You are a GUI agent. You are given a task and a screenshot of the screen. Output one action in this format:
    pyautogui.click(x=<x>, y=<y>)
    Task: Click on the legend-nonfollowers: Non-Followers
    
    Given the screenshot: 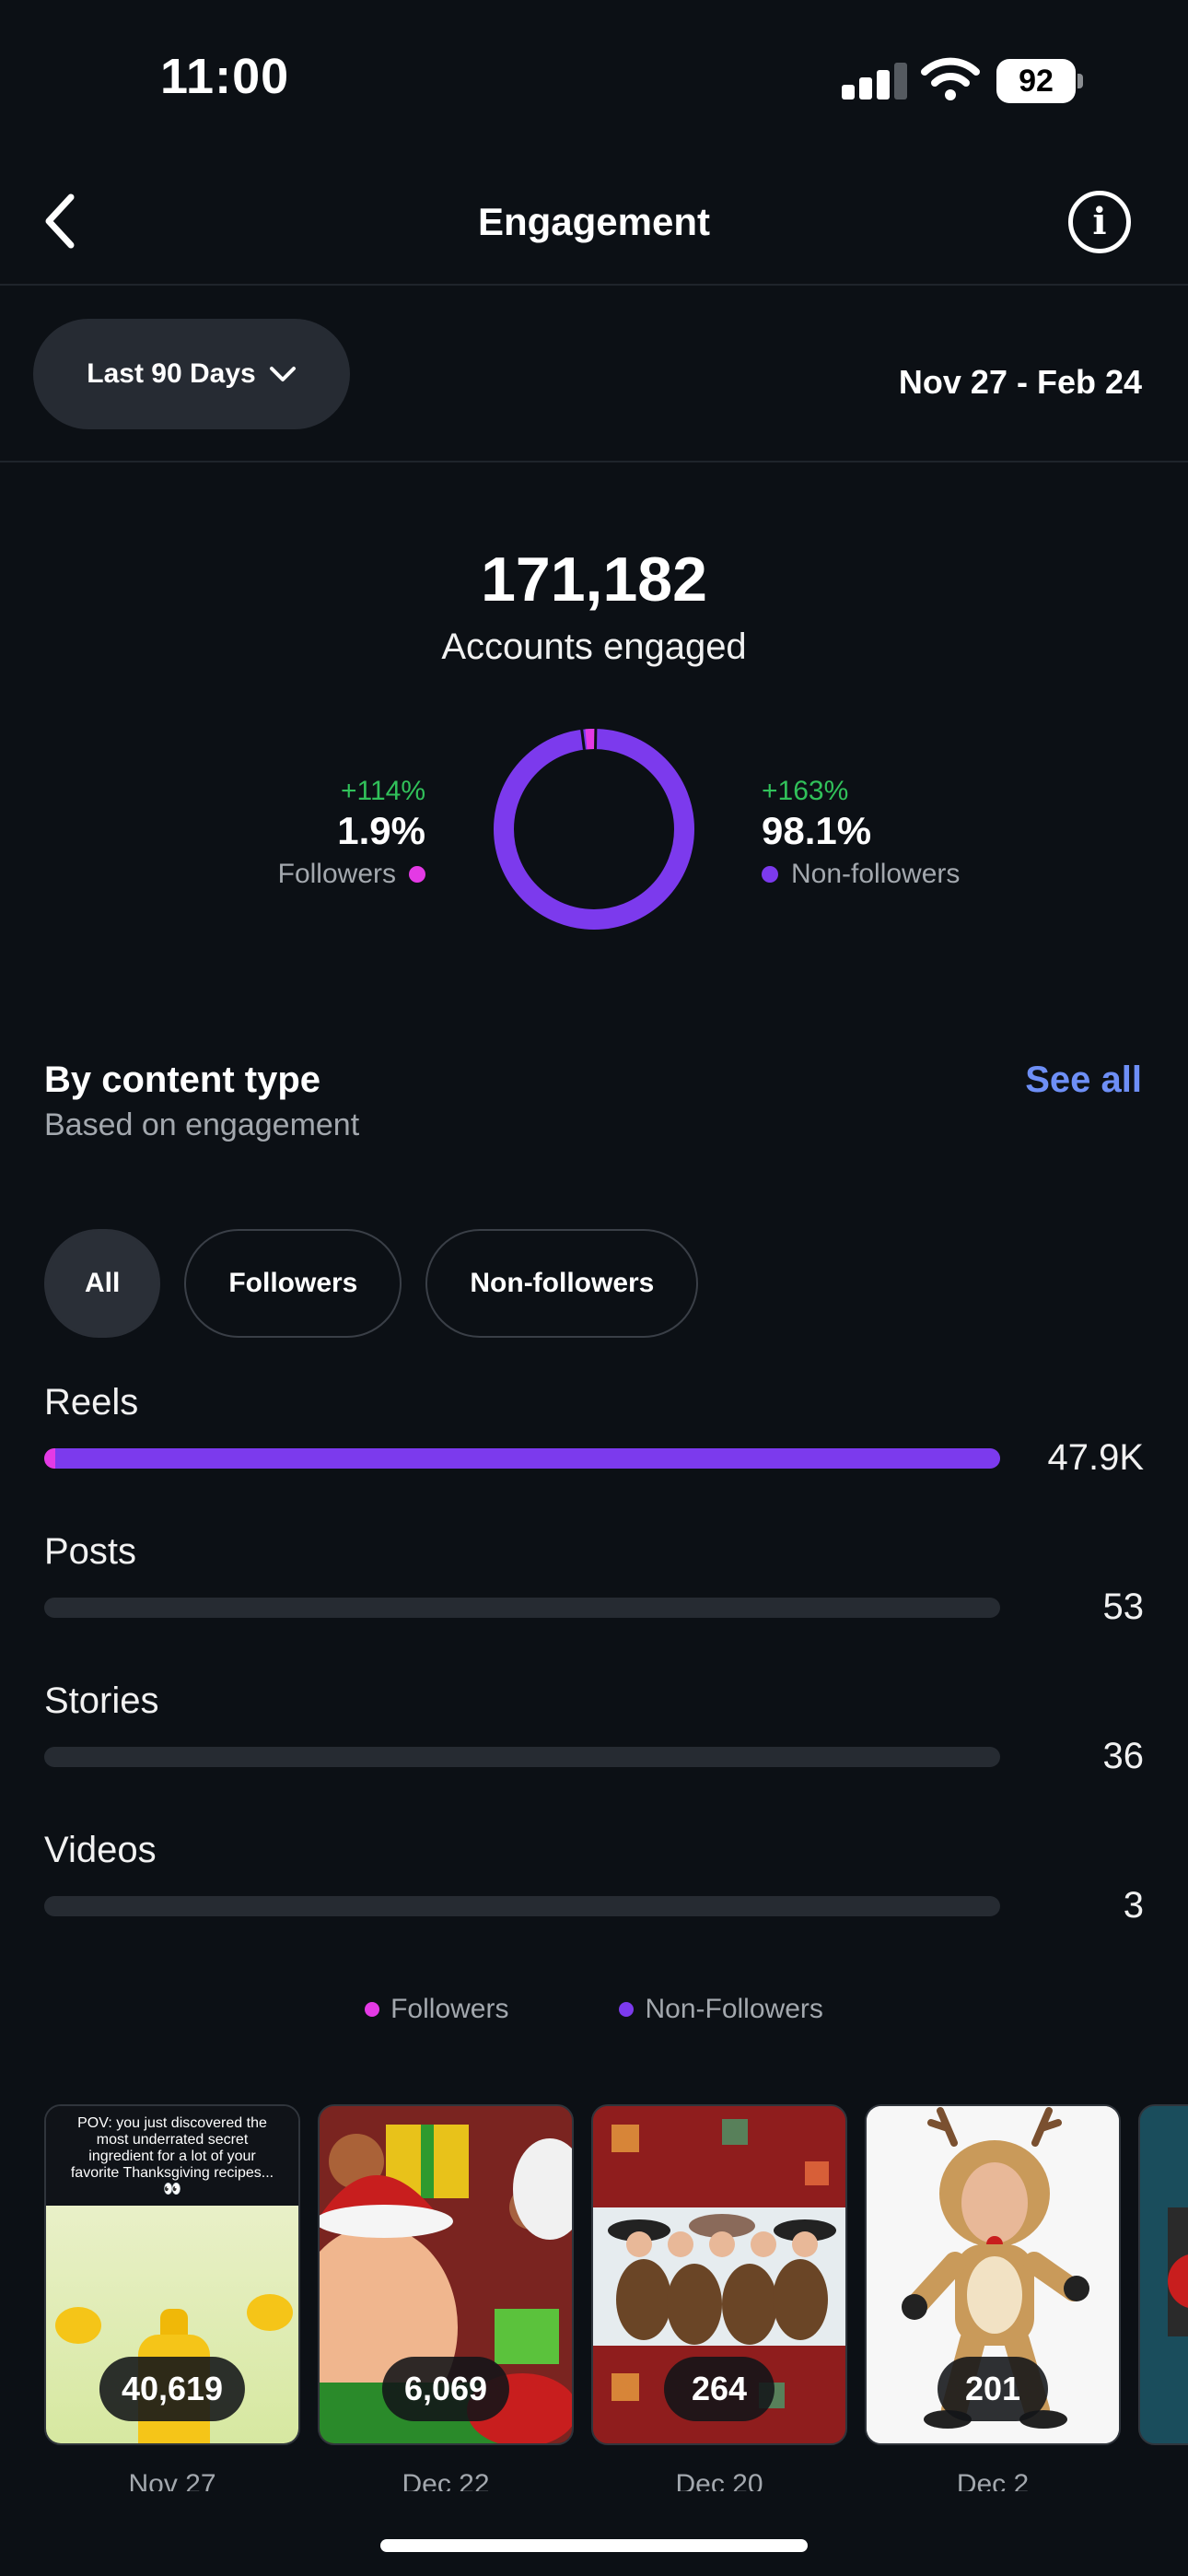 What is the action you would take?
    pyautogui.click(x=721, y=2009)
    